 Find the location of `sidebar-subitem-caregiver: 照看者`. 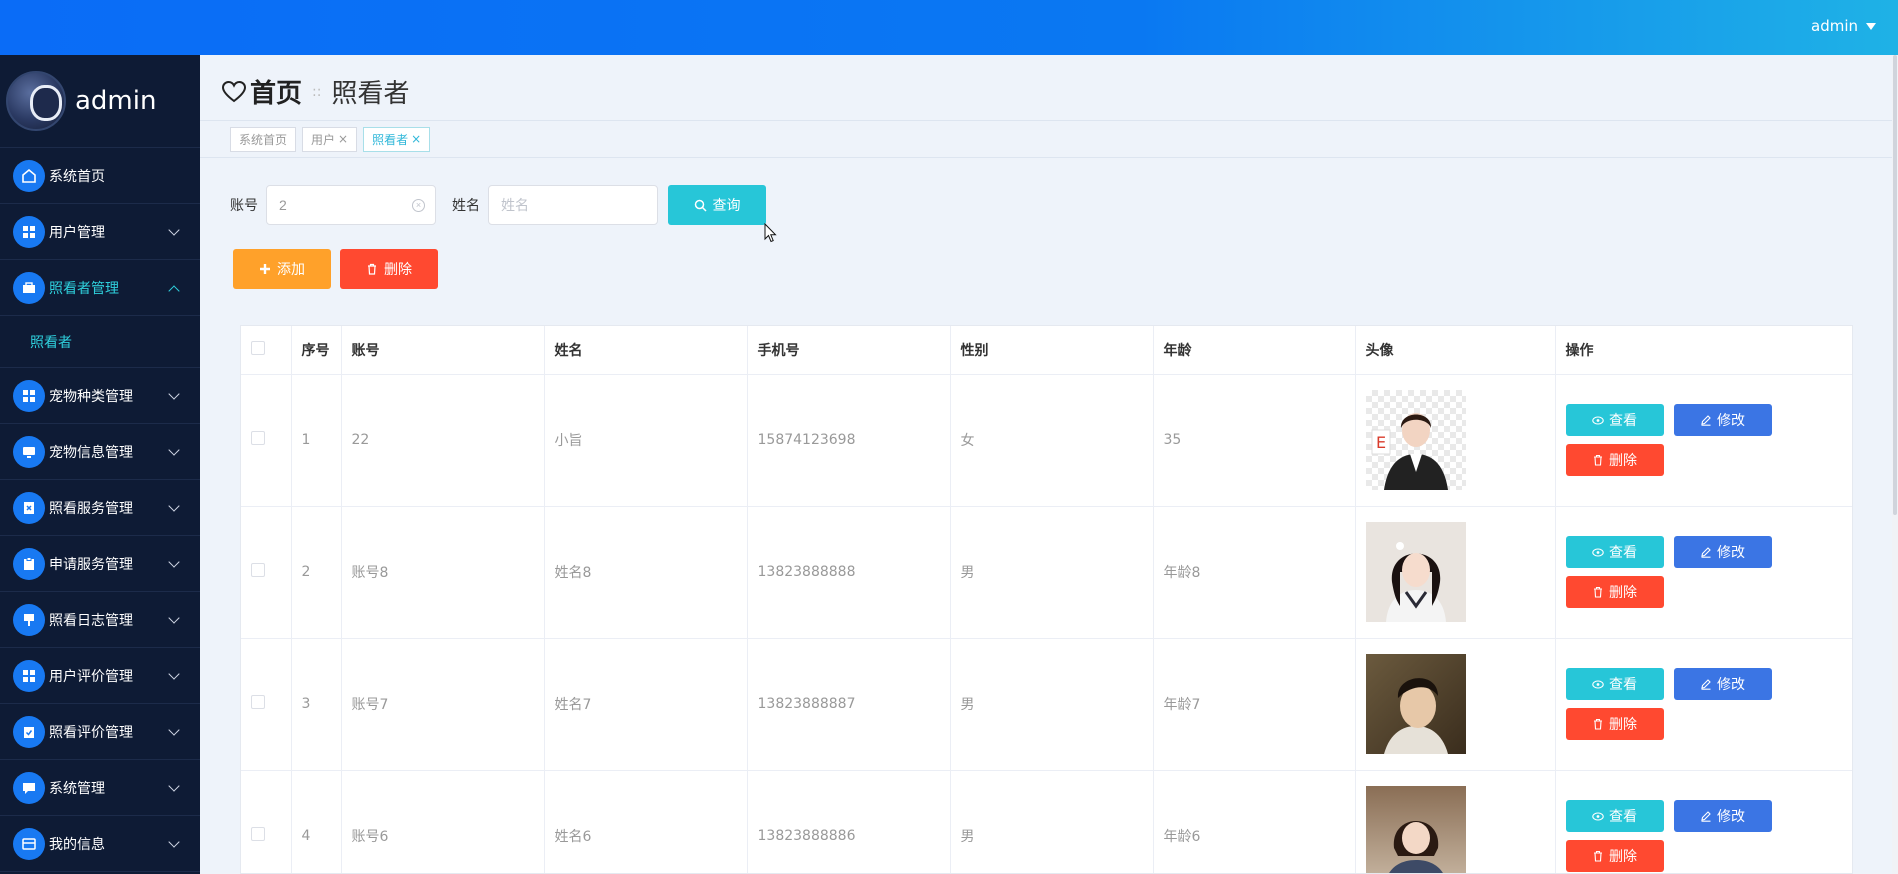

sidebar-subitem-caregiver: 照看者 is located at coordinates (100, 342).